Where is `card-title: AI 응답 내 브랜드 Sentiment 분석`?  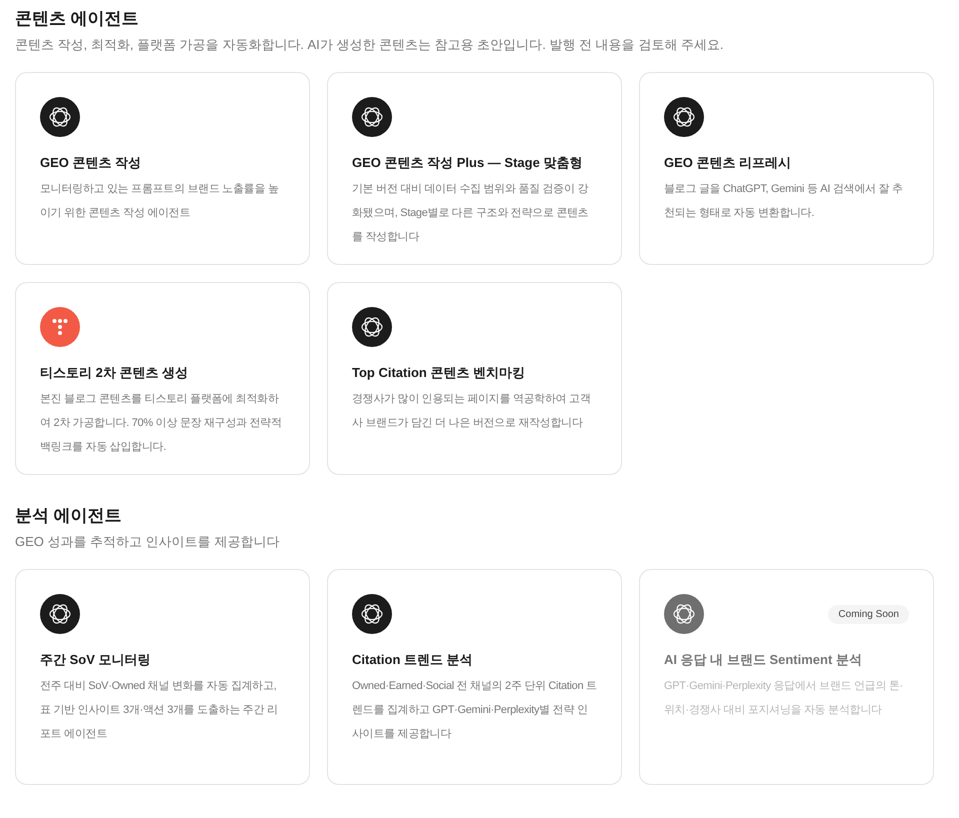 card-title: AI 응답 내 브랜드 Sentiment 분석 is located at coordinates (763, 660).